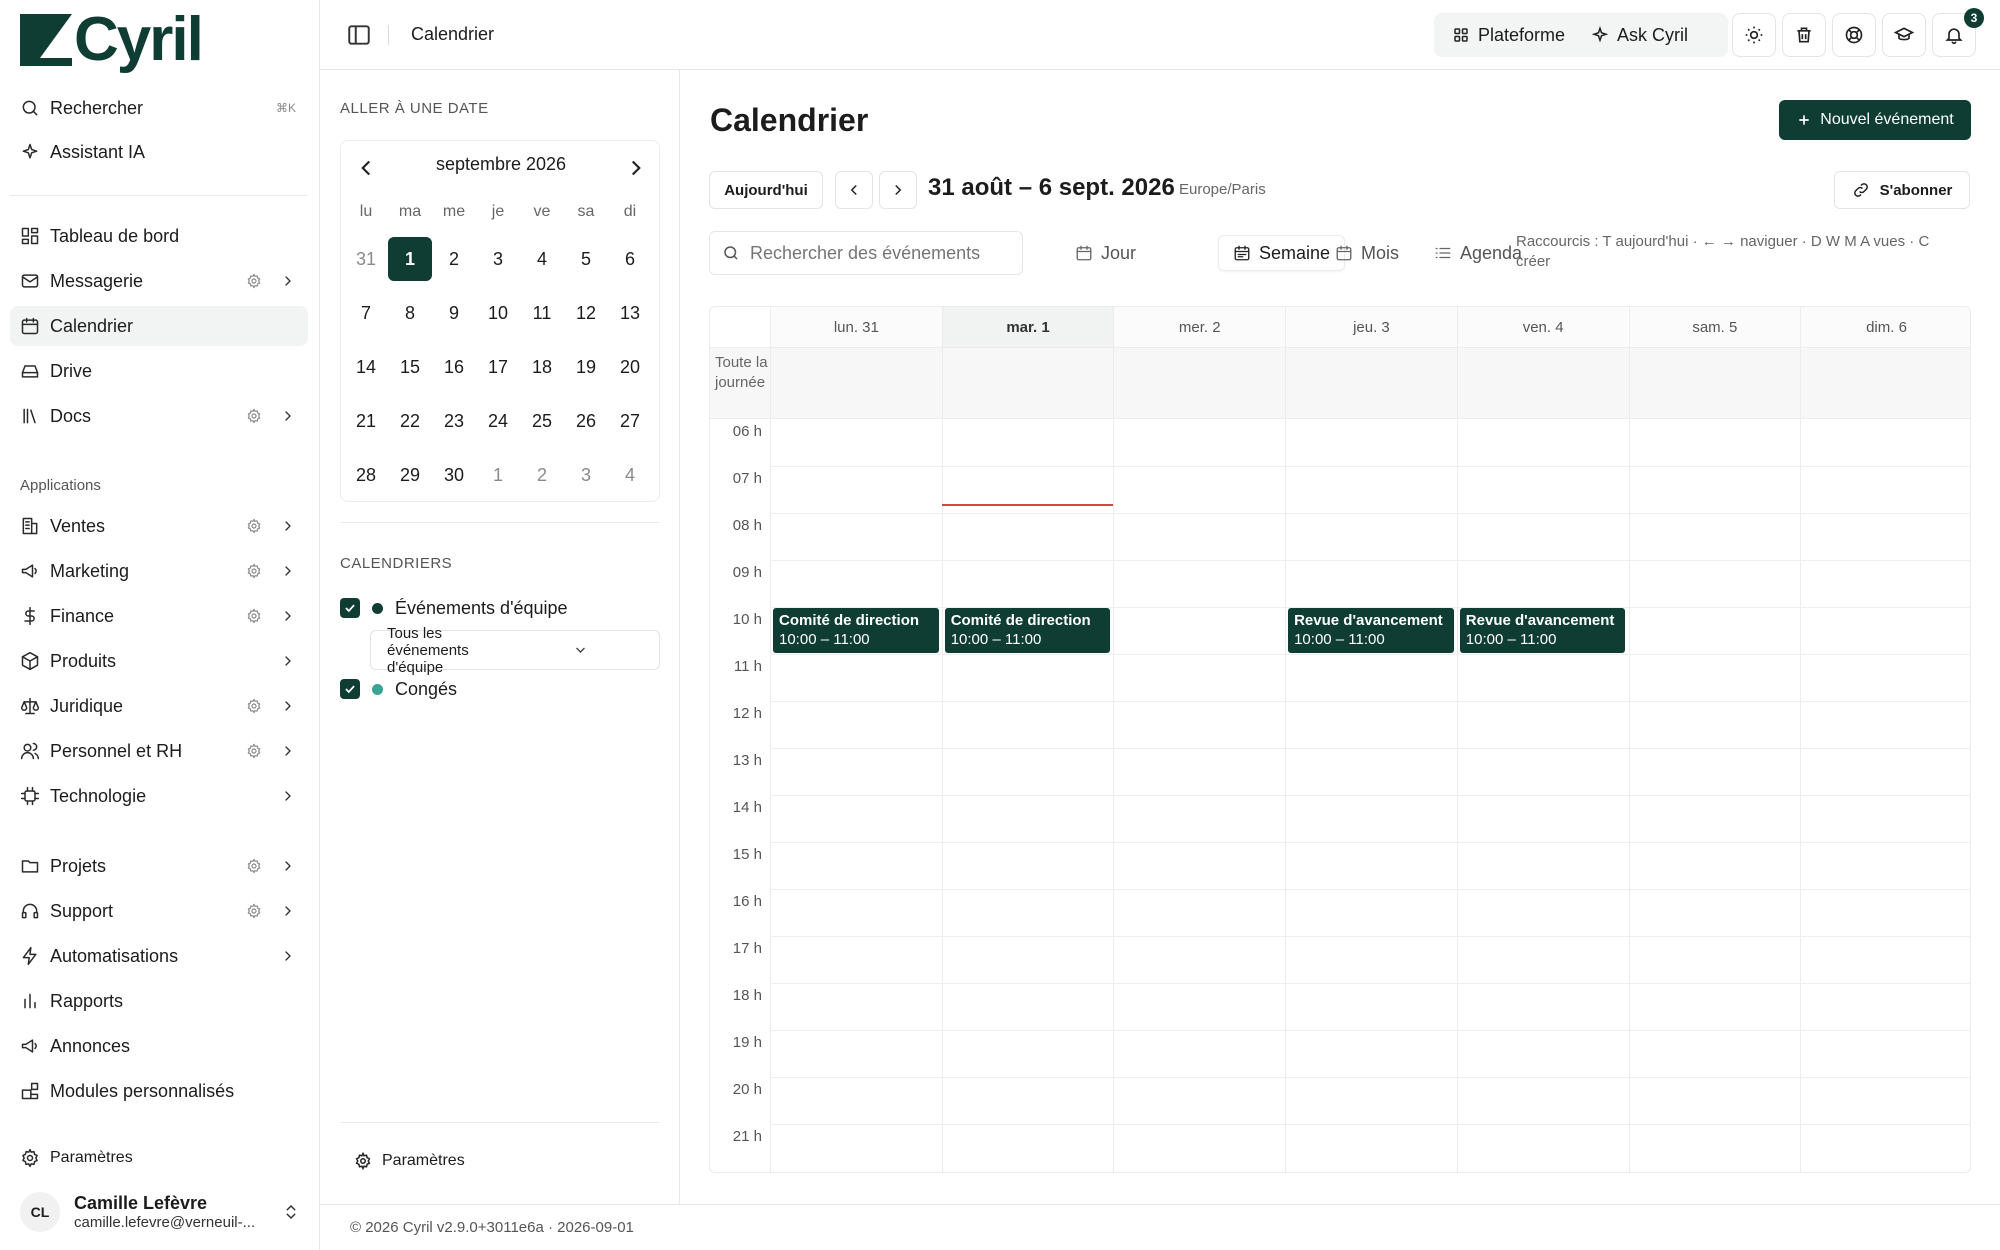 Image resolution: width=2000 pixels, height=1250 pixels. What do you see at coordinates (159, 1158) in the screenshot?
I see `sidebar-item-settings: Paramètres` at bounding box center [159, 1158].